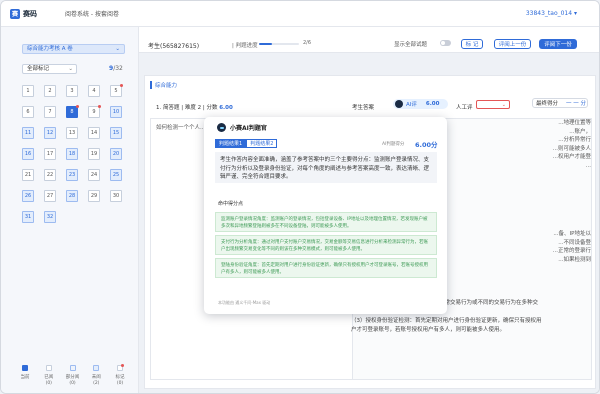 This screenshot has height=394, width=600. What do you see at coordinates (244, 302) in the screenshot?
I see `ai-judge-footer: 本功能由 通义千问-Max 驱动` at bounding box center [244, 302].